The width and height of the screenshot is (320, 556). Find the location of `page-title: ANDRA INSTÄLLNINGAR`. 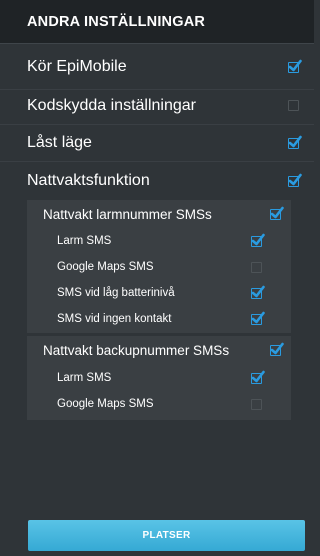

page-title: ANDRA INSTÄLLNINGAR is located at coordinates (116, 22).